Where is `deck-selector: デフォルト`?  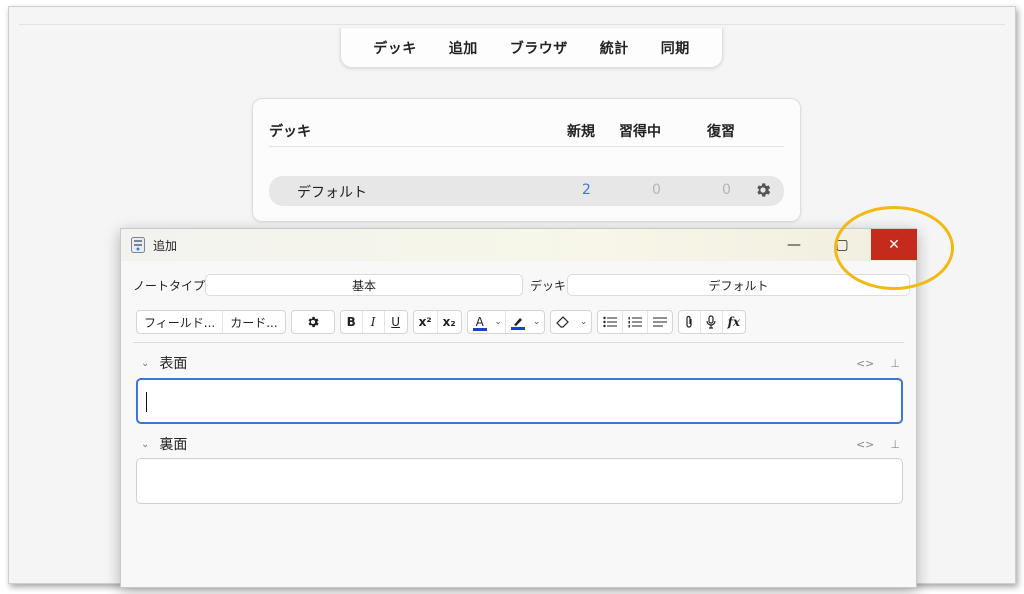 deck-selector: デフォルト is located at coordinates (738, 285).